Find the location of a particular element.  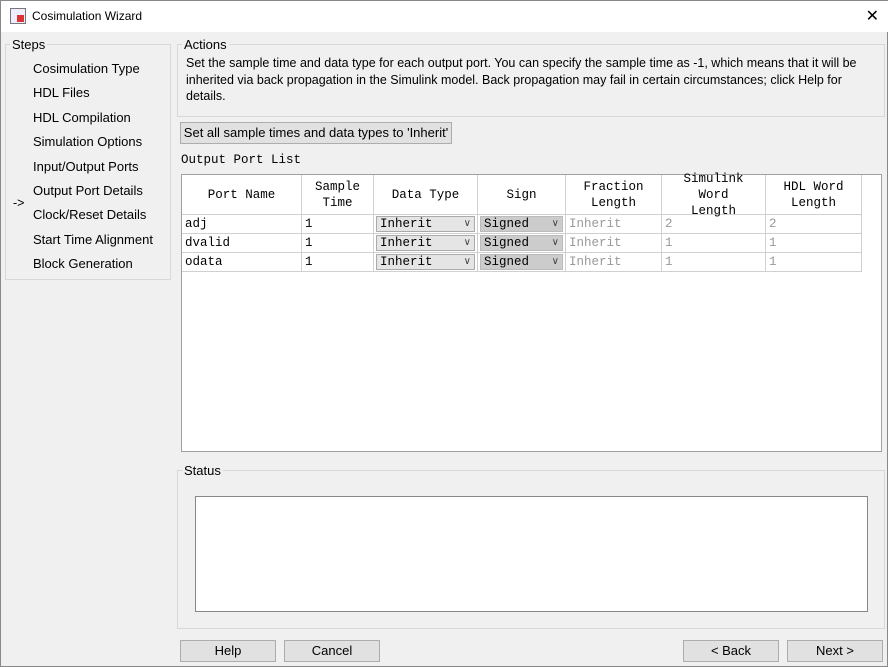

table-cell: odata is located at coordinates (242, 262).